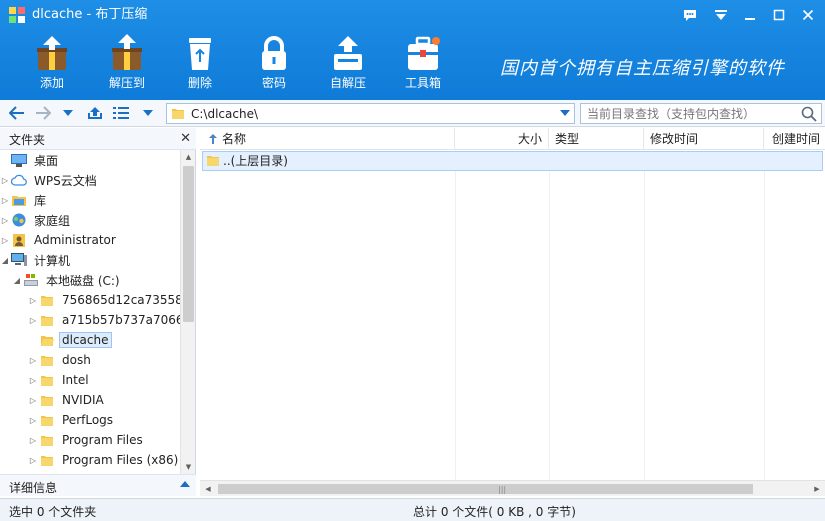 Image resolution: width=825 pixels, height=521 pixels. I want to click on lock-icon, so click(274, 53).